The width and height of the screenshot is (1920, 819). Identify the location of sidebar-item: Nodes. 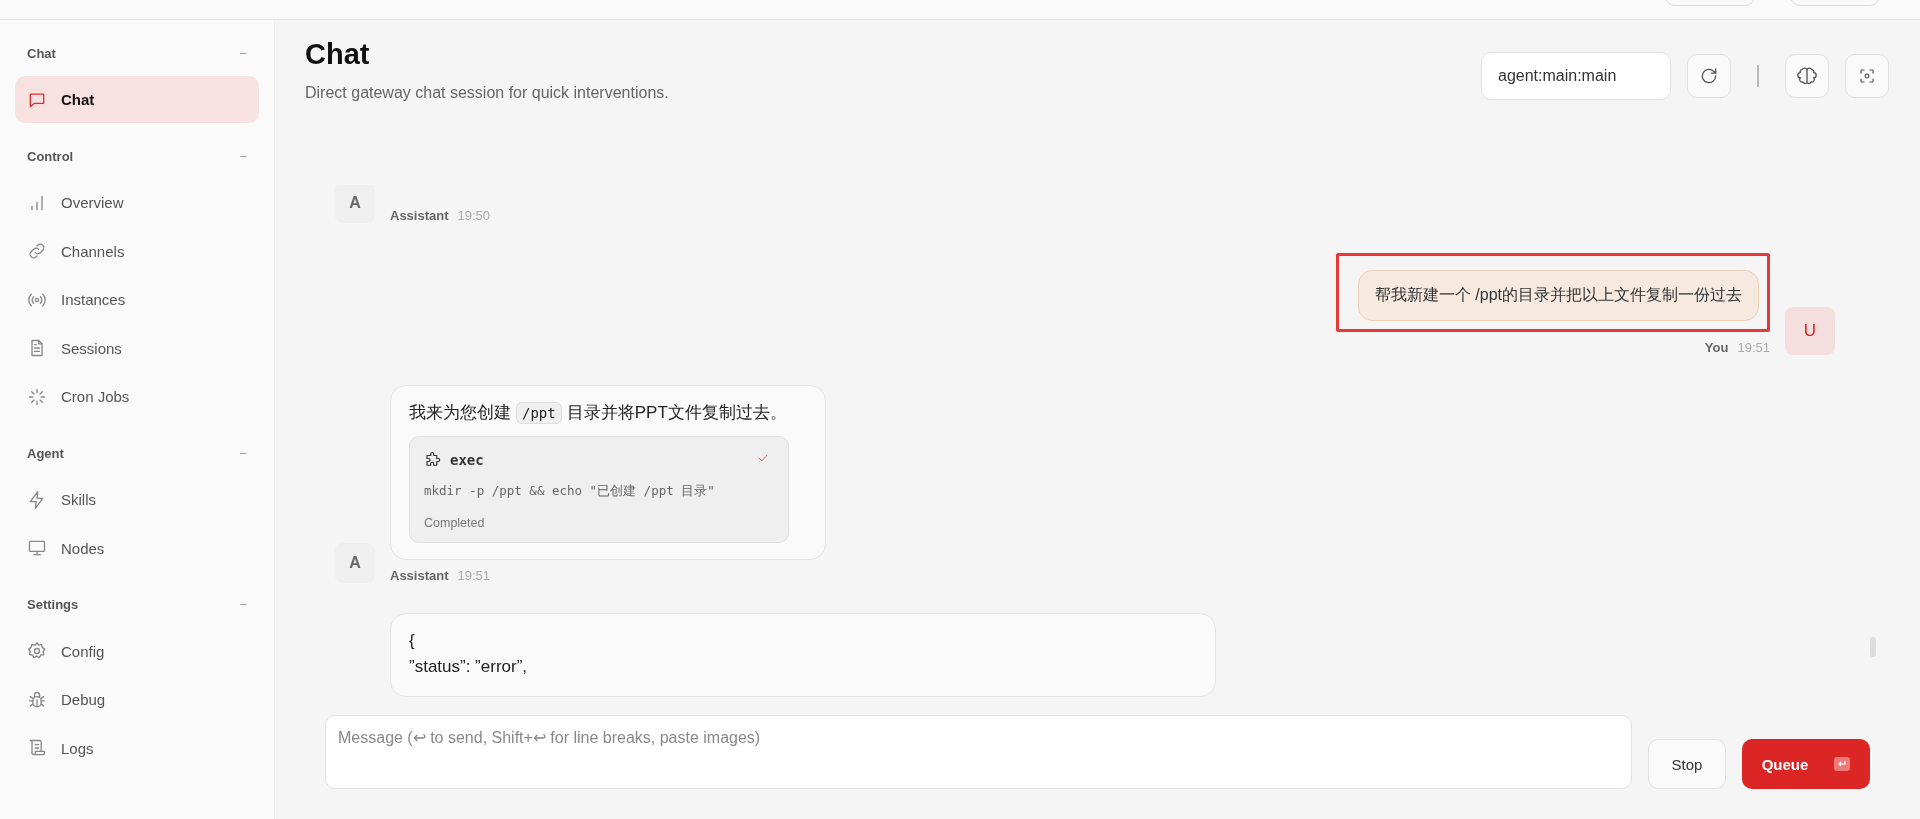
(137, 548).